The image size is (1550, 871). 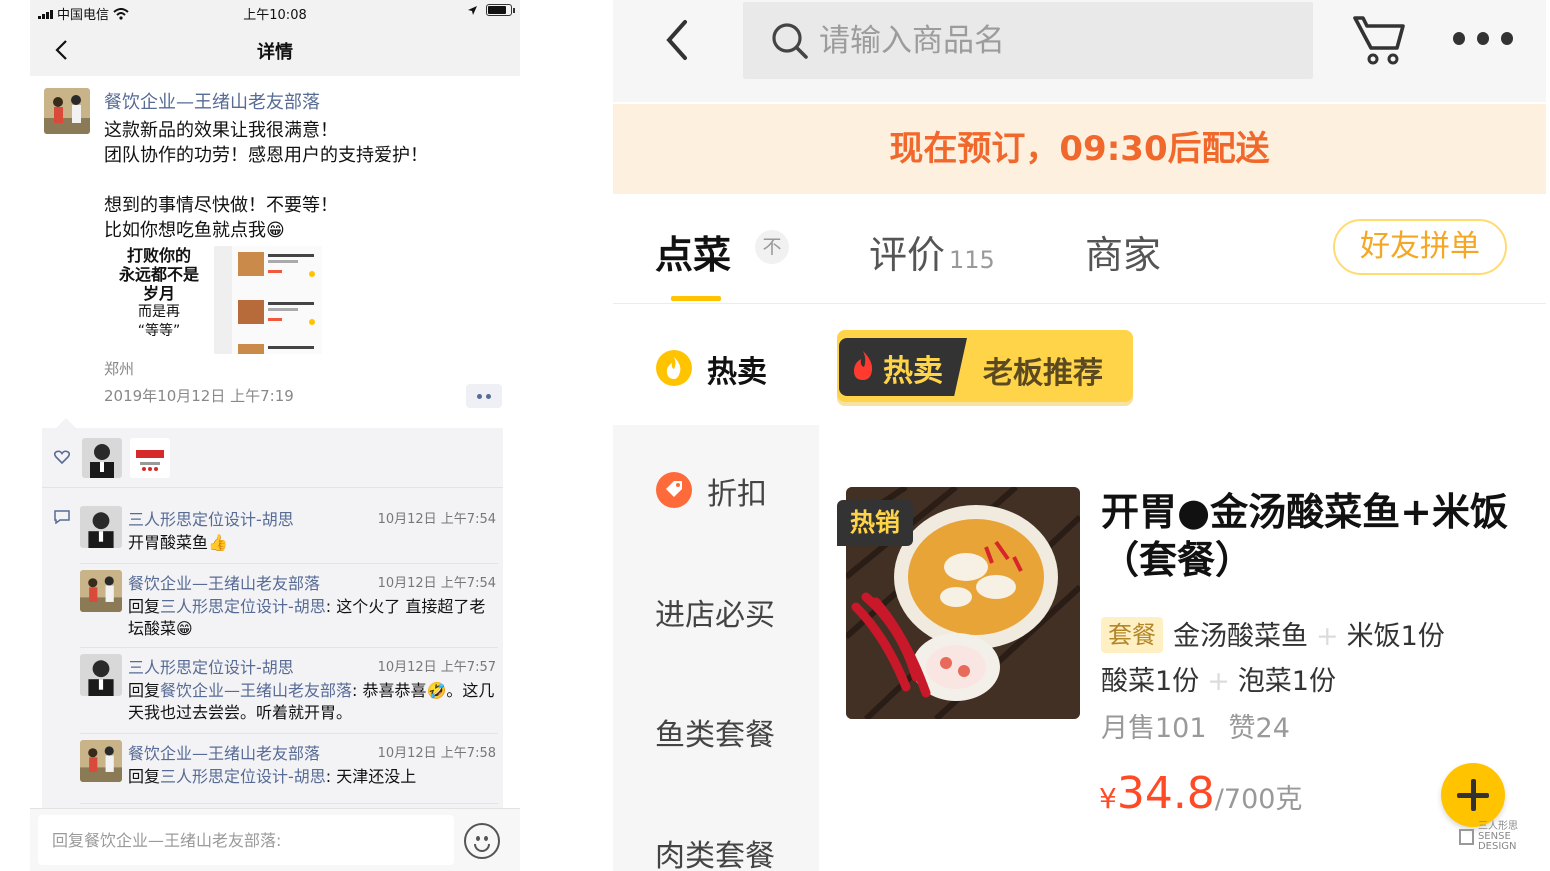 What do you see at coordinates (500, 10) in the screenshot?
I see `battery-icon` at bounding box center [500, 10].